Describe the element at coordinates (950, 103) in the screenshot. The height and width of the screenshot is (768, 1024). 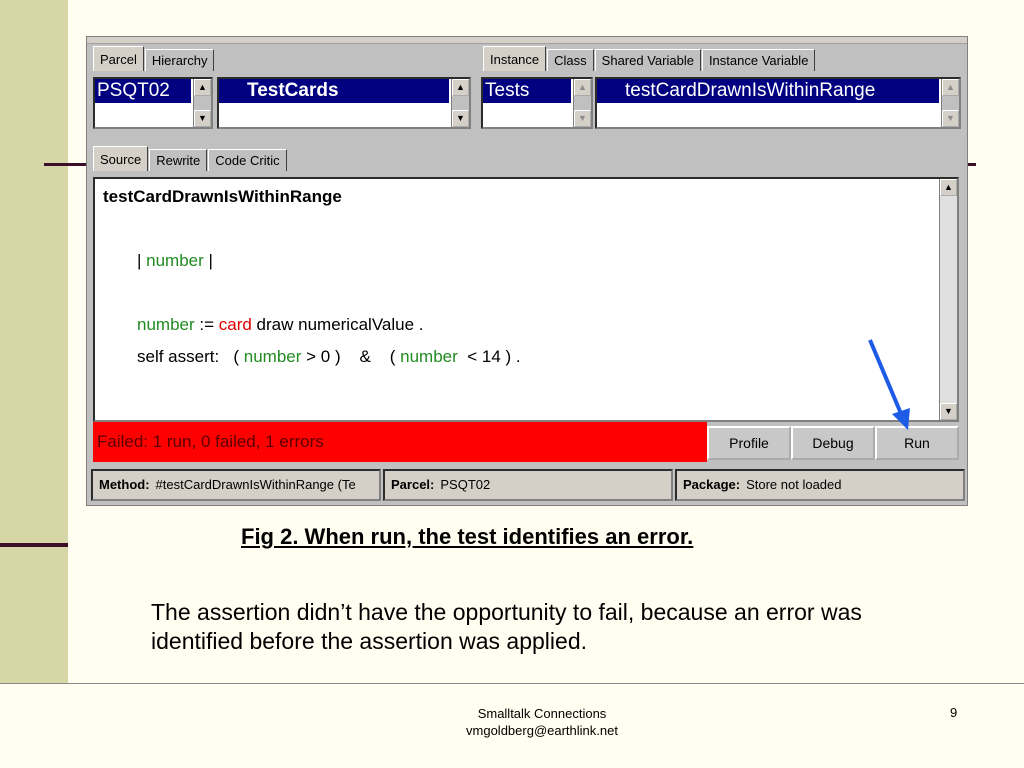
I see `method-list-scrollbar: ▲ ▼` at that location.